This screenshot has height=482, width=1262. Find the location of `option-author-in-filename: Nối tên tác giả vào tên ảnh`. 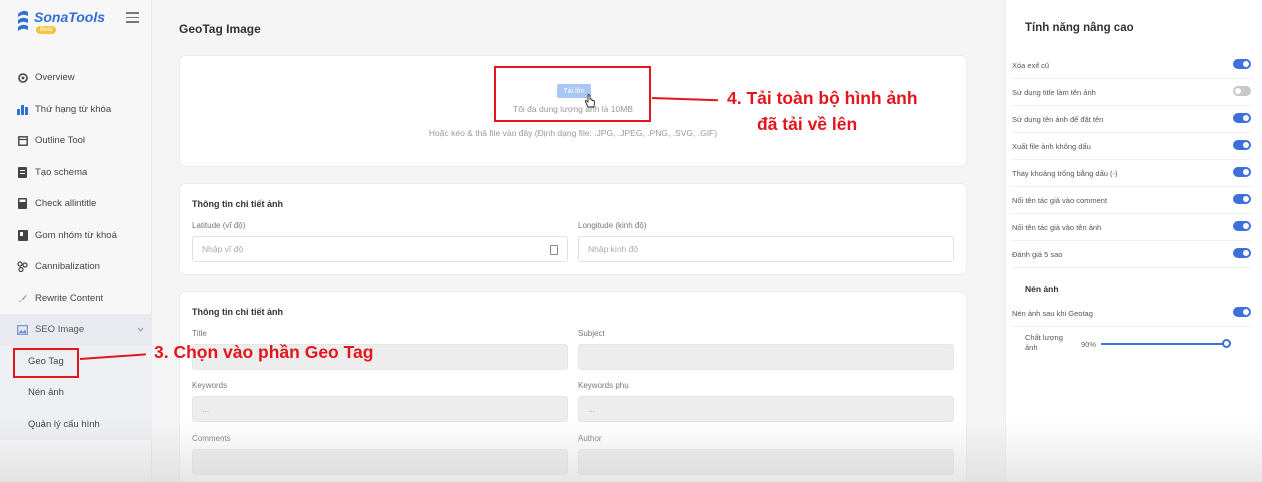

option-author-in-filename: Nối tên tác giả vào tên ảnh is located at coordinates (1131, 227).